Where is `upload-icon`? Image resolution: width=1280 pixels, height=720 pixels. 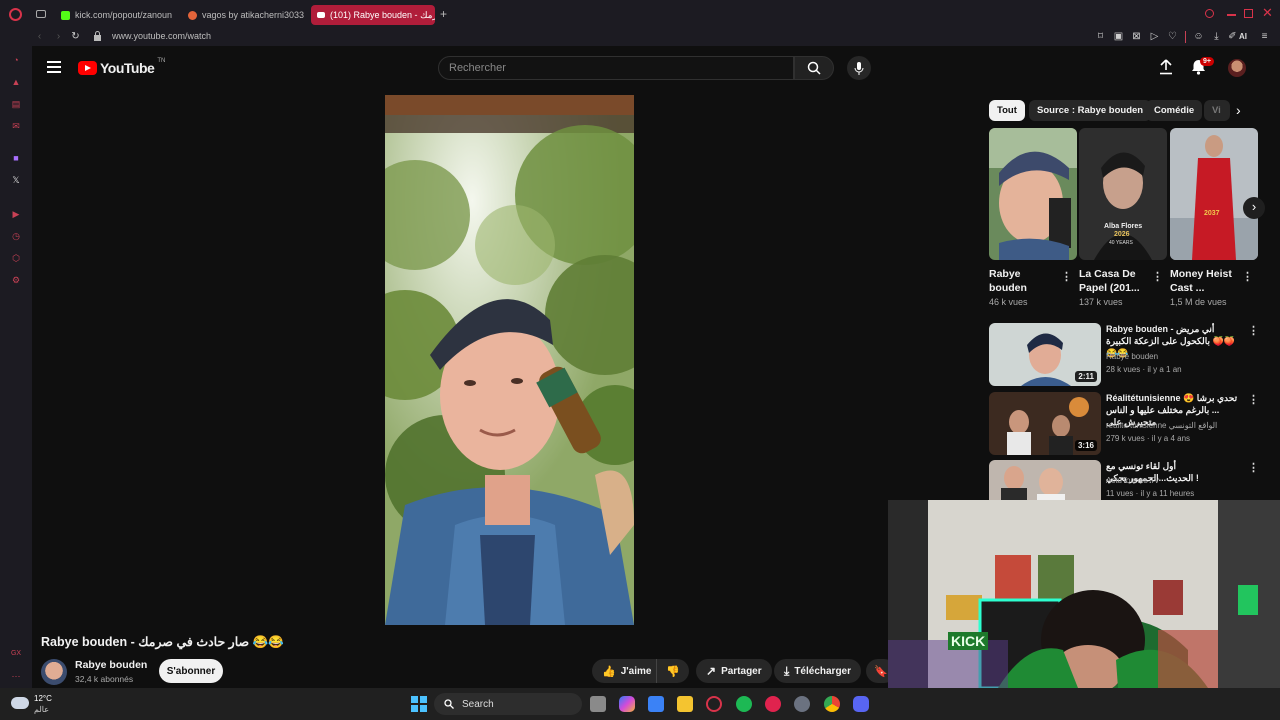
upload-icon is located at coordinates (1166, 69).